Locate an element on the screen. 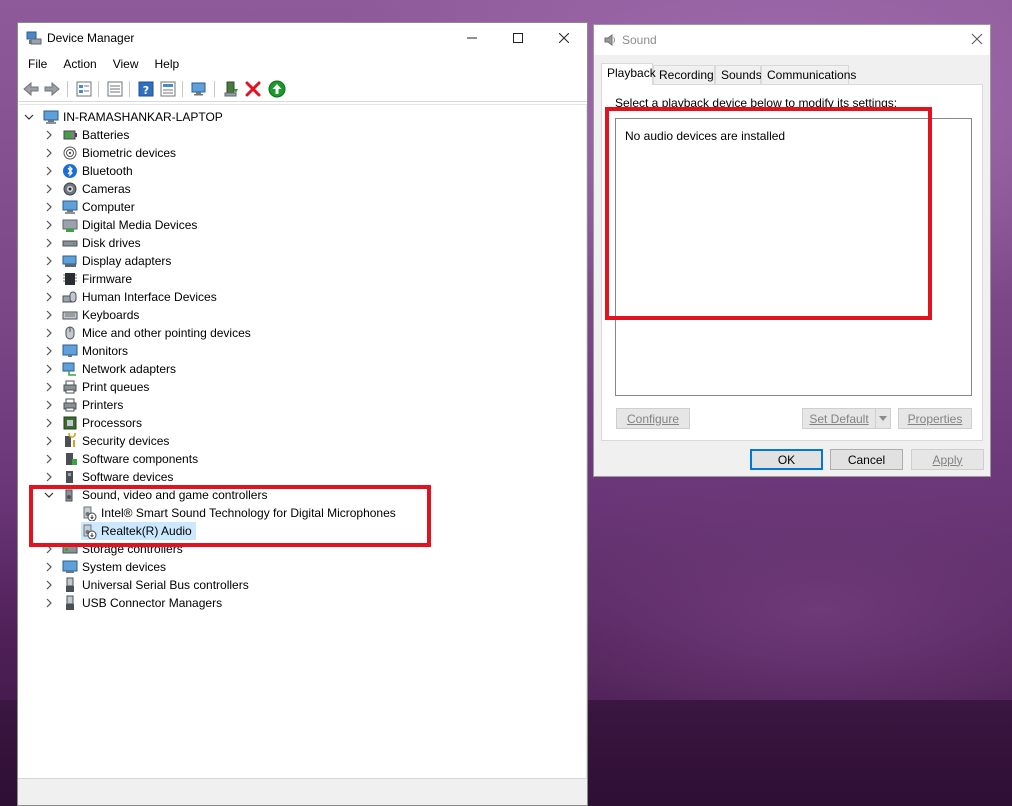 The width and height of the screenshot is (1012, 806). tree-category-item: Universal Serial Bus controllers is located at coordinates (155, 585).